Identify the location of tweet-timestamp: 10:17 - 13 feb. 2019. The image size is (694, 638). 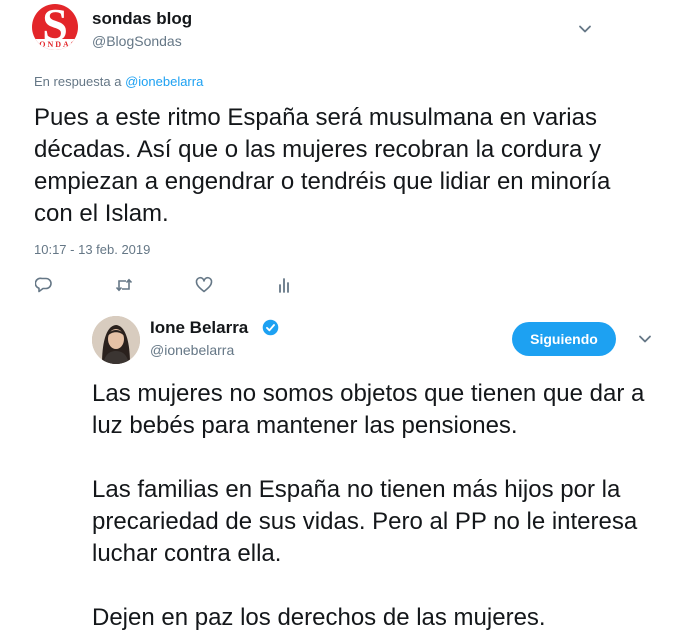
(92, 249).